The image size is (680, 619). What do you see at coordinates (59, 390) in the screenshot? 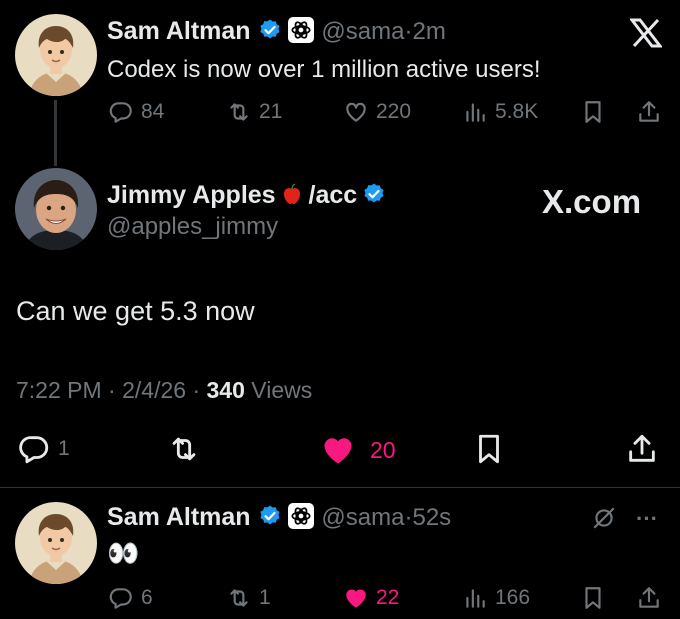
I see `timestamp: 7:22 PM` at bounding box center [59, 390].